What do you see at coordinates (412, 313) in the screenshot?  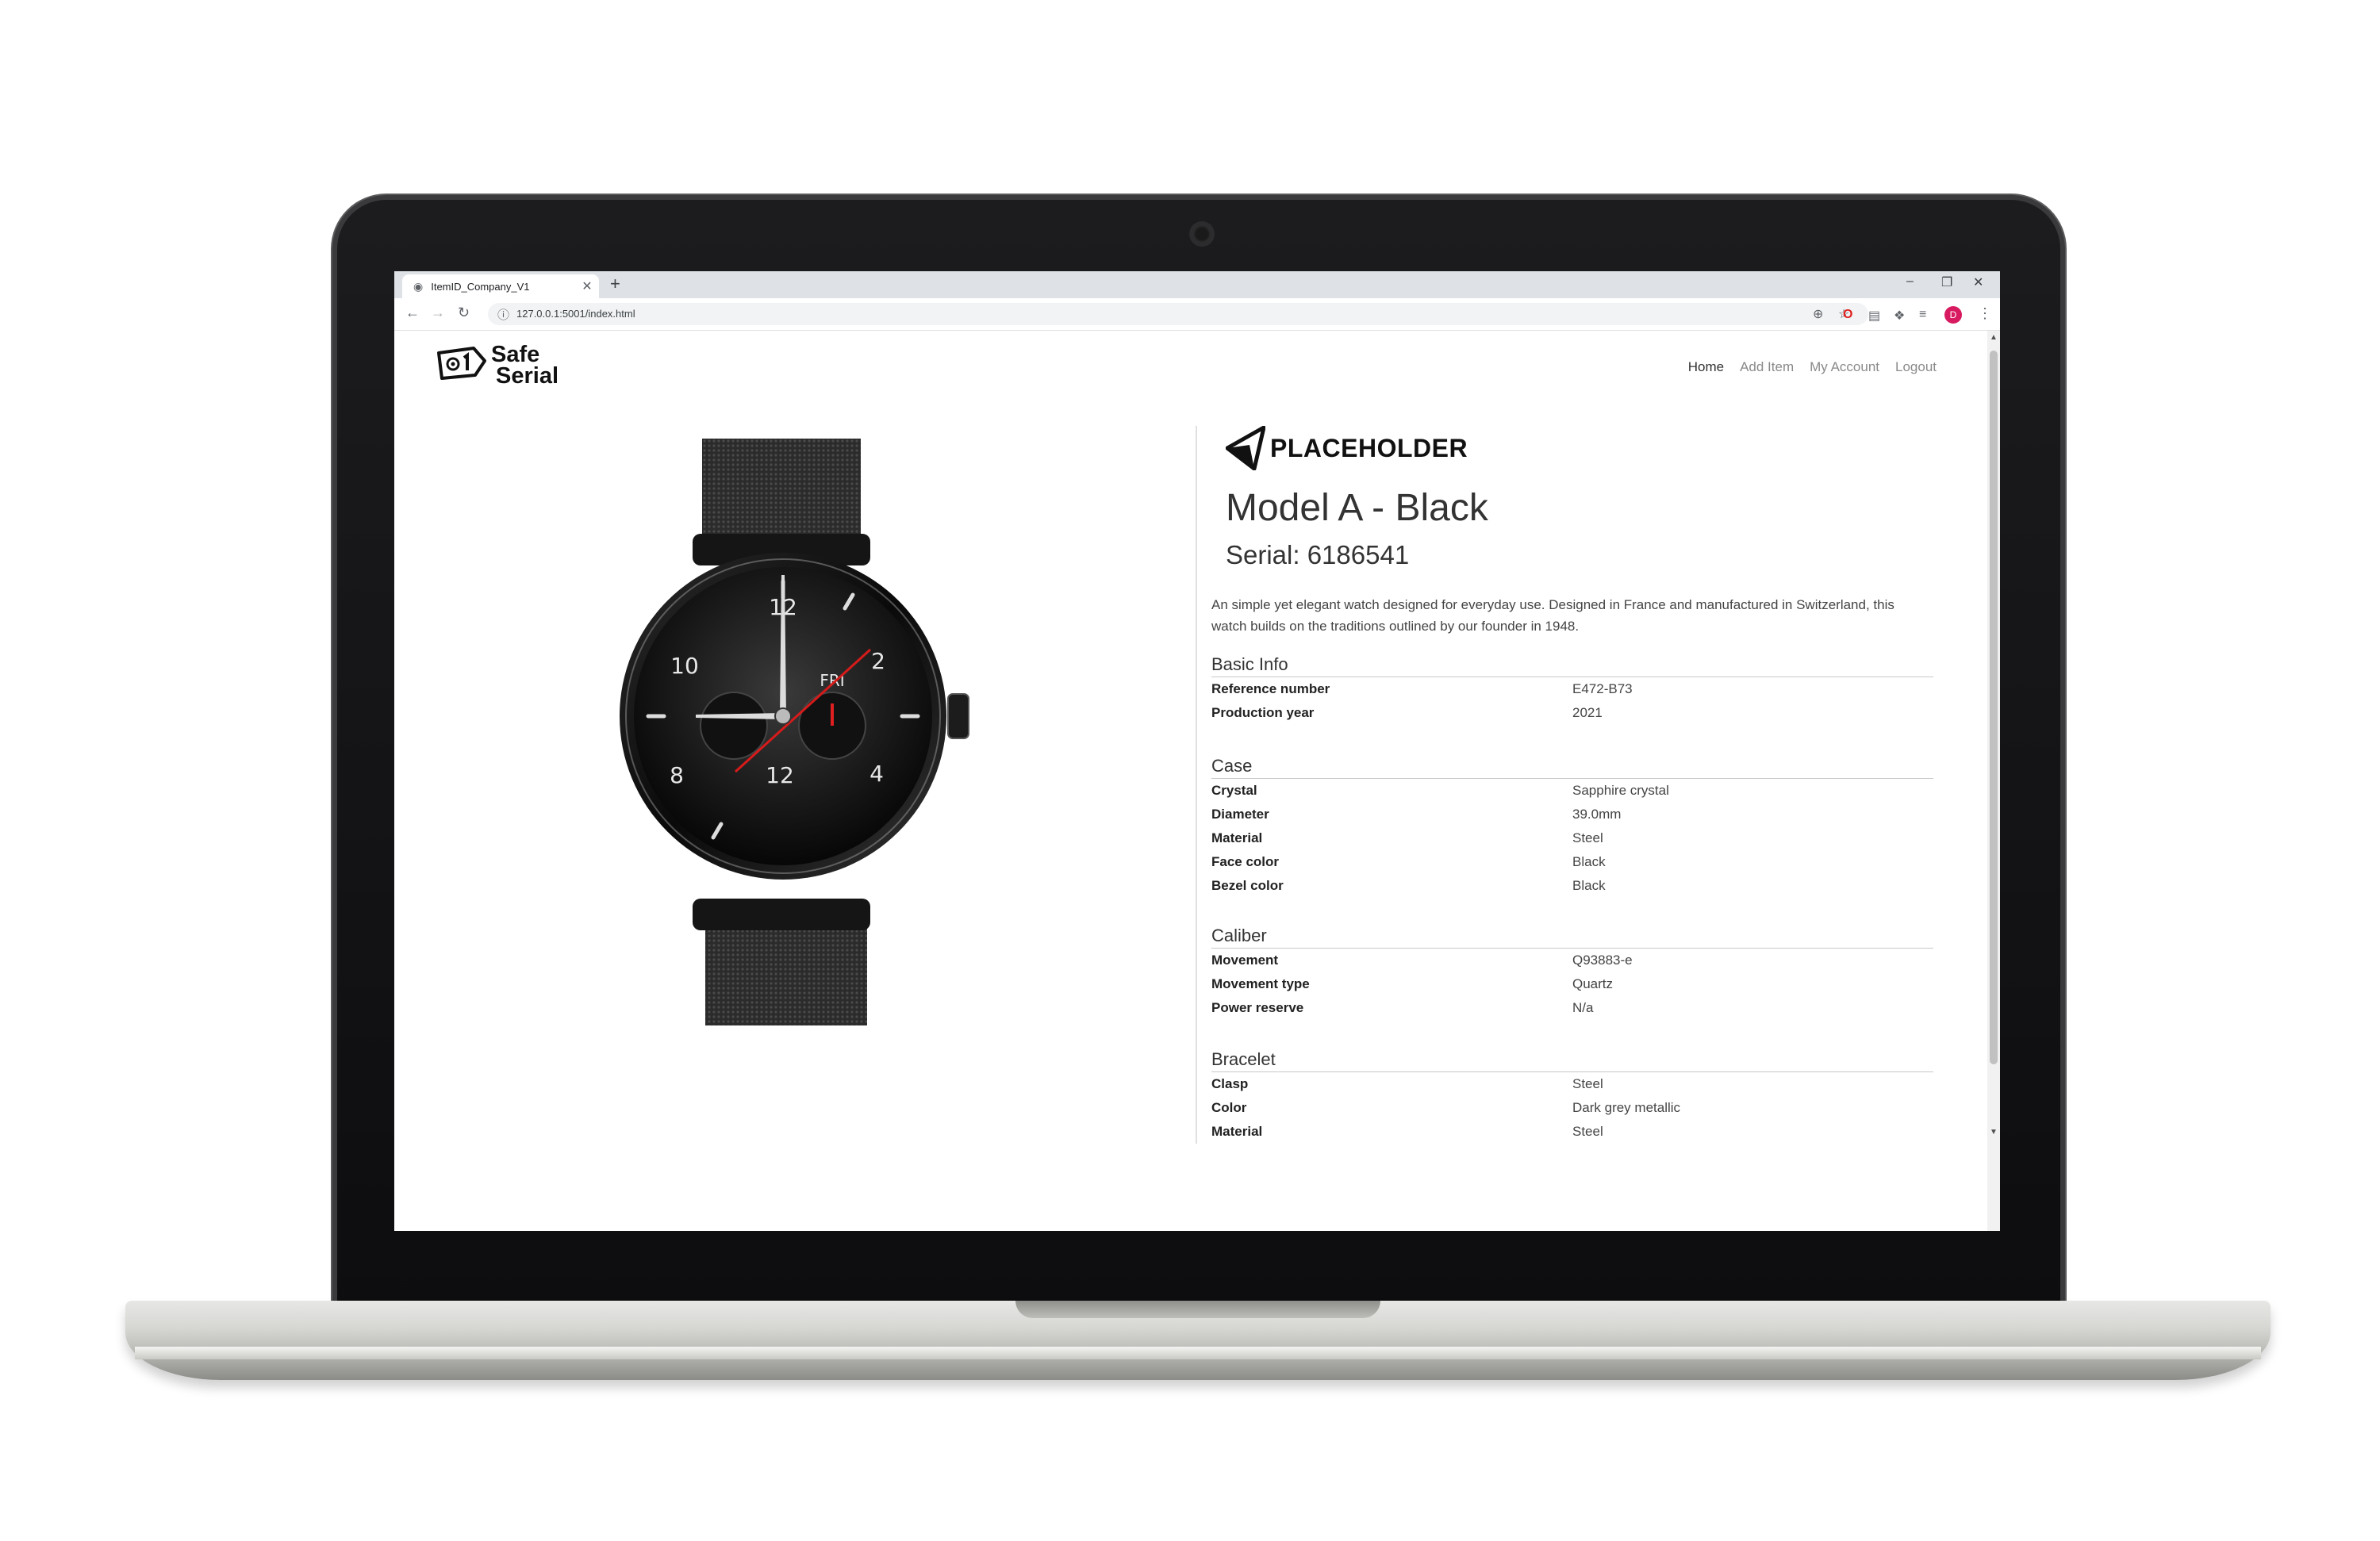 I see `back-arrow-icon: ←` at bounding box center [412, 313].